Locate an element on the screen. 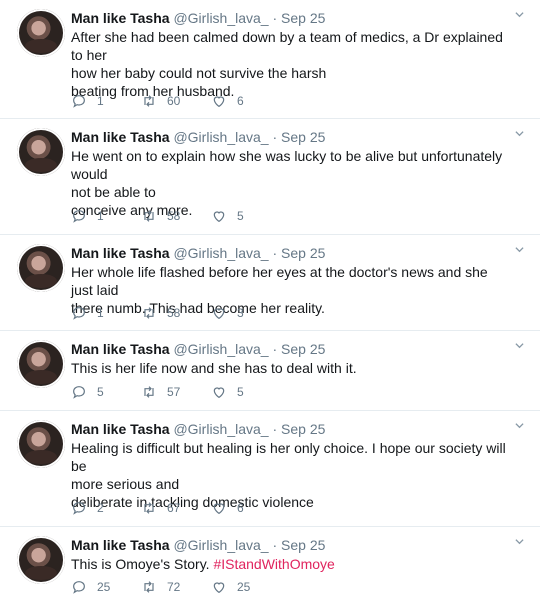  reply-button: 5 is located at coordinates (106, 392).